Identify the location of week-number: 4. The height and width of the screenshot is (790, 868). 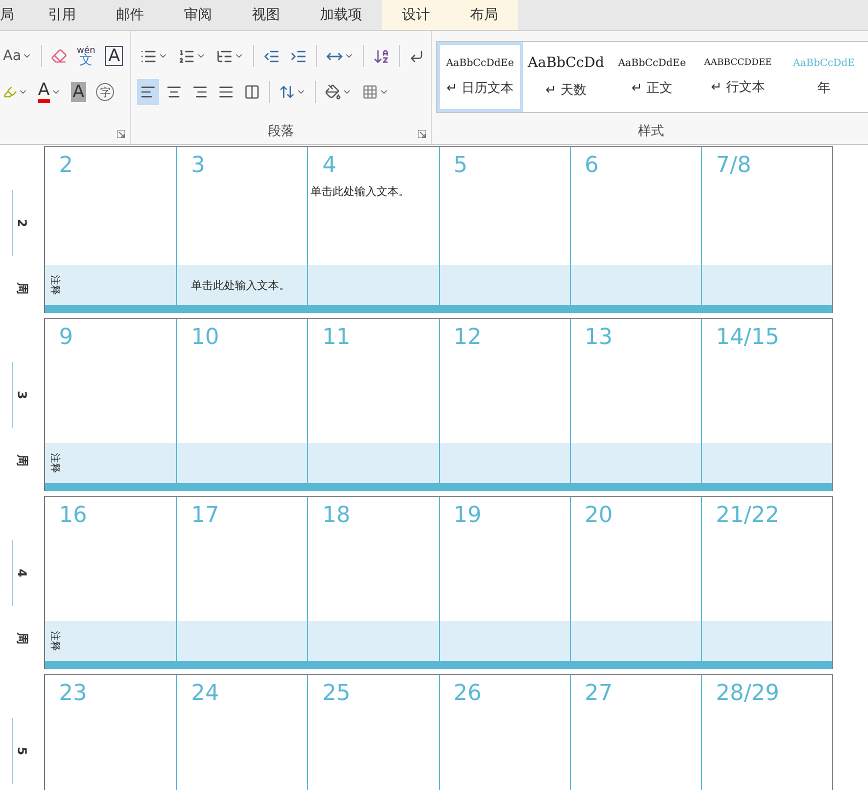
(22, 573).